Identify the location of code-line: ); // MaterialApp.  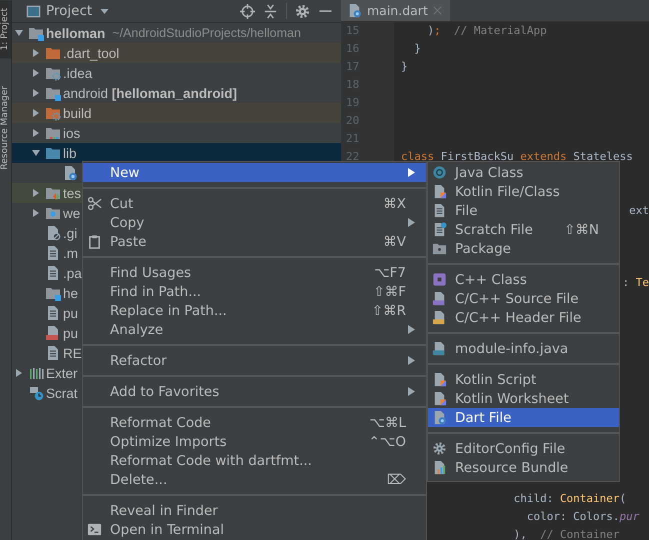
(486, 31).